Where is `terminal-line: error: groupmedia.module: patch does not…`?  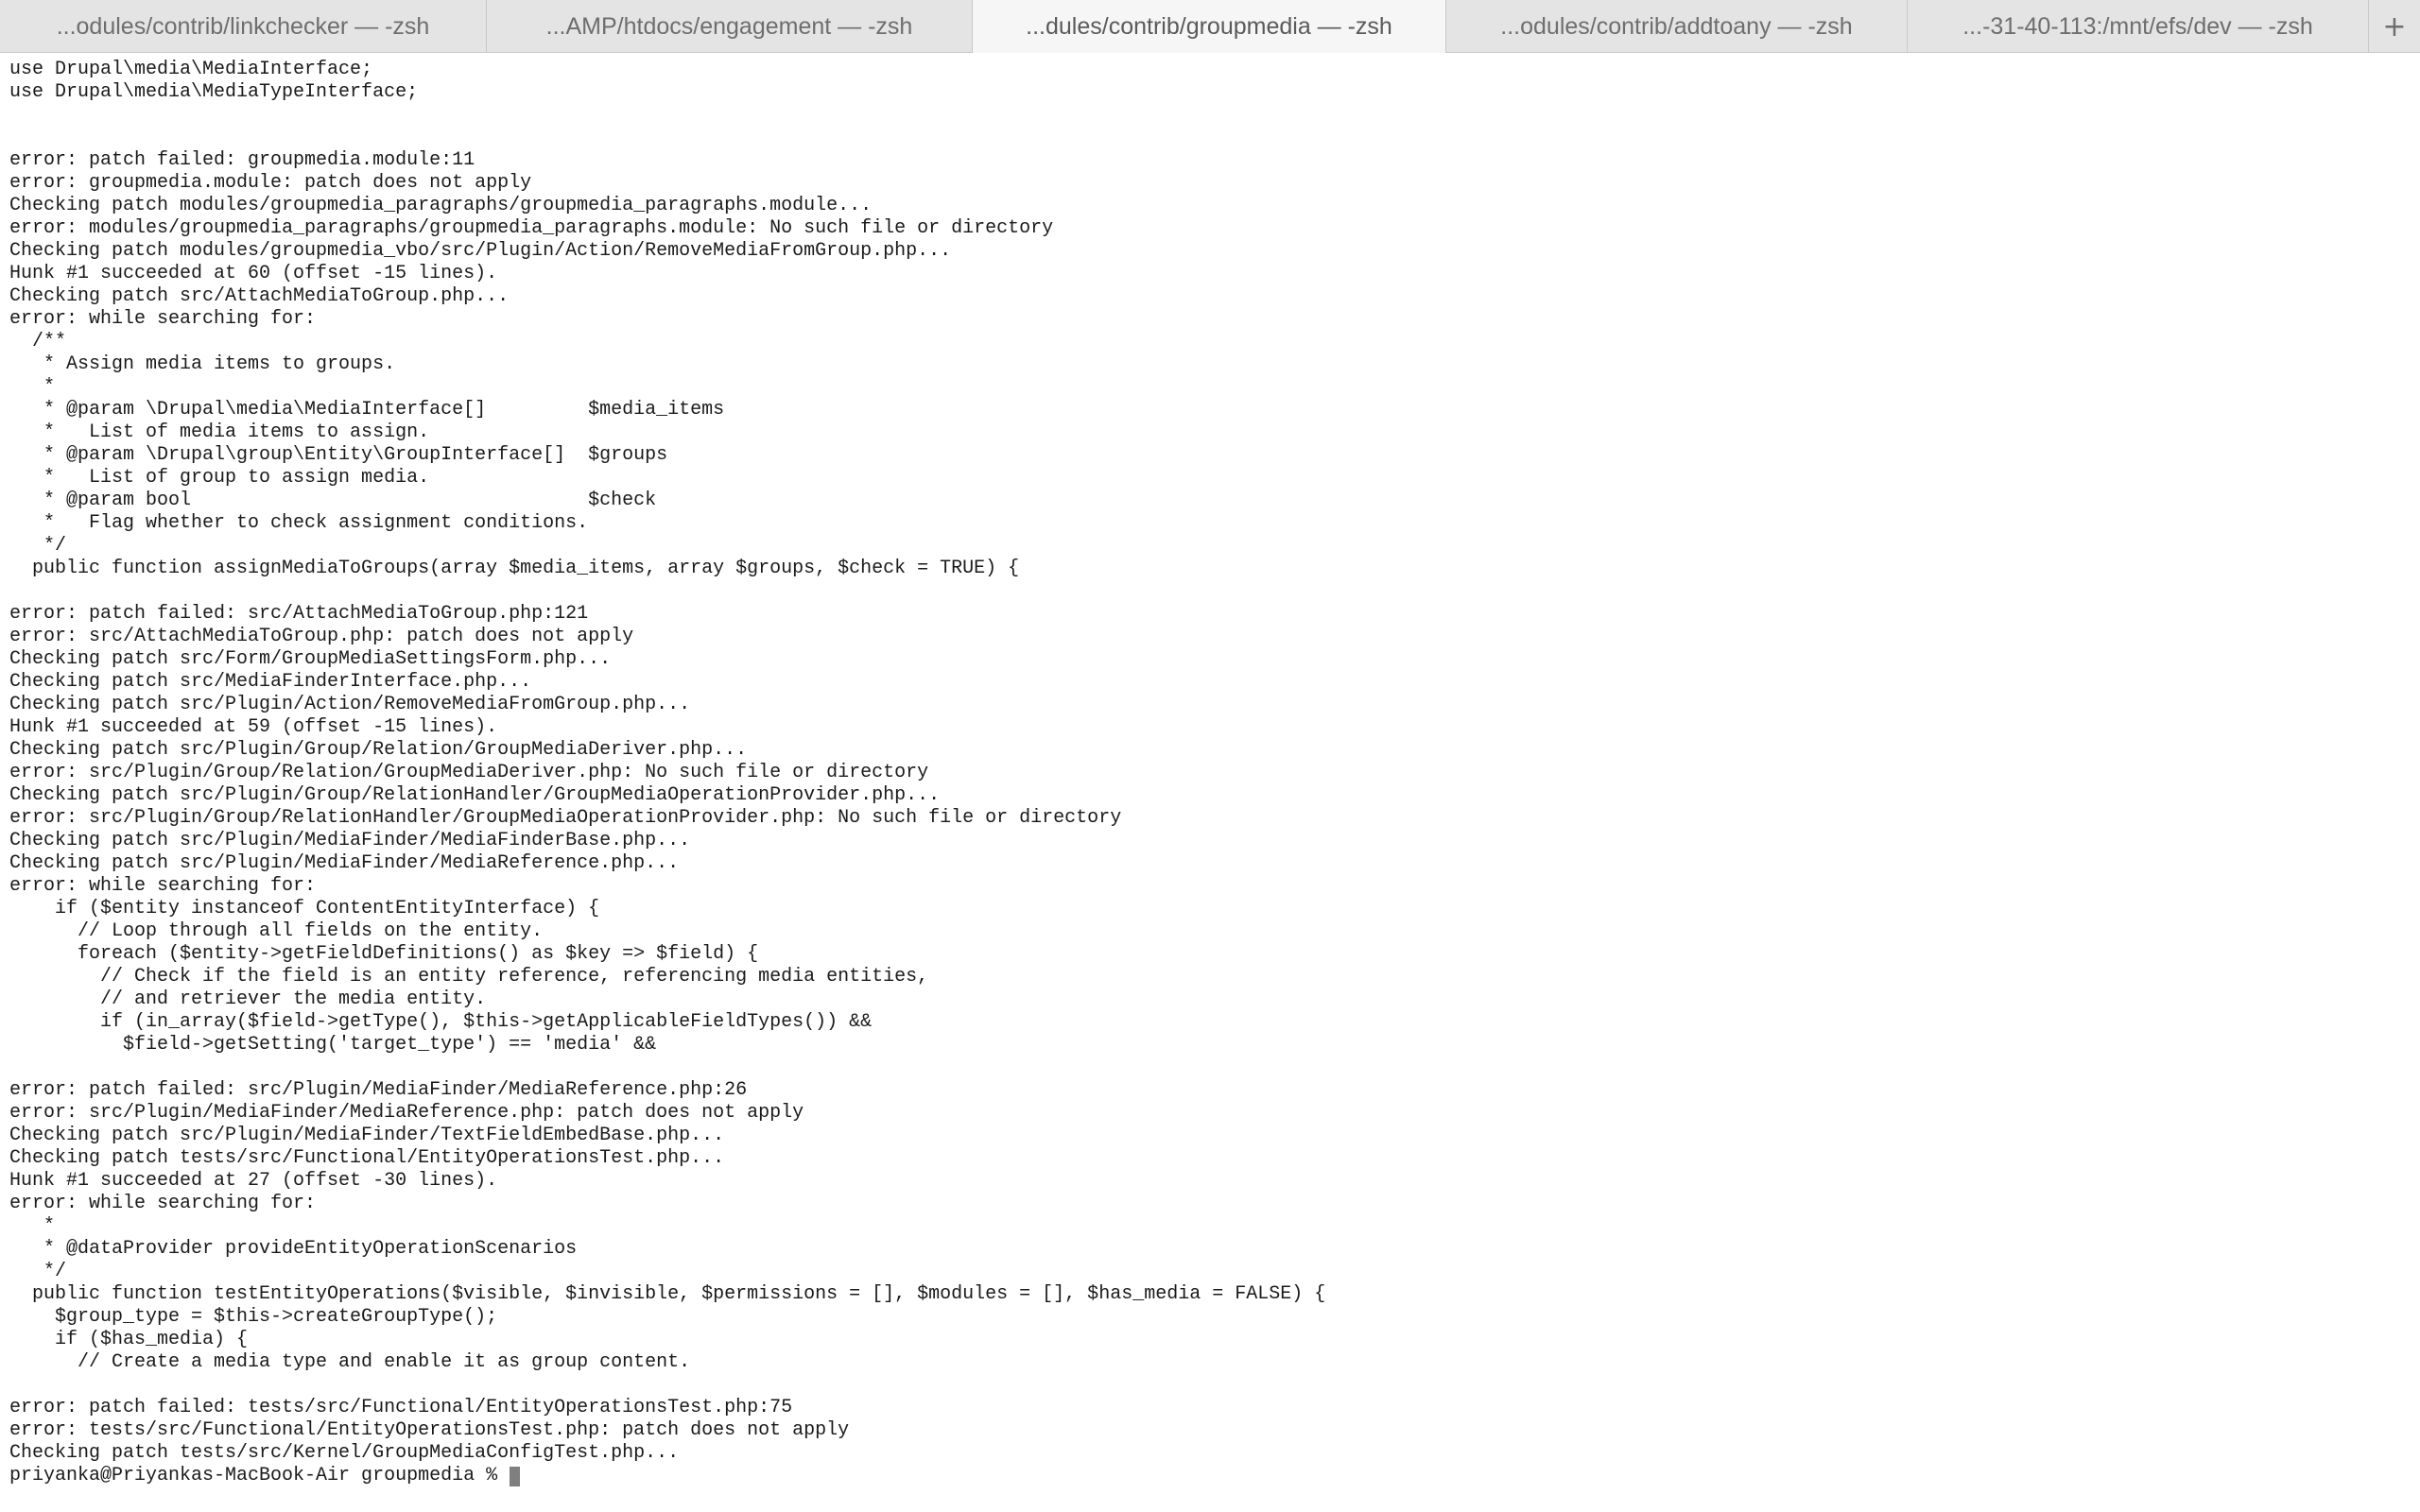 terminal-line: error: groupmedia.module: patch does not… is located at coordinates (270, 183).